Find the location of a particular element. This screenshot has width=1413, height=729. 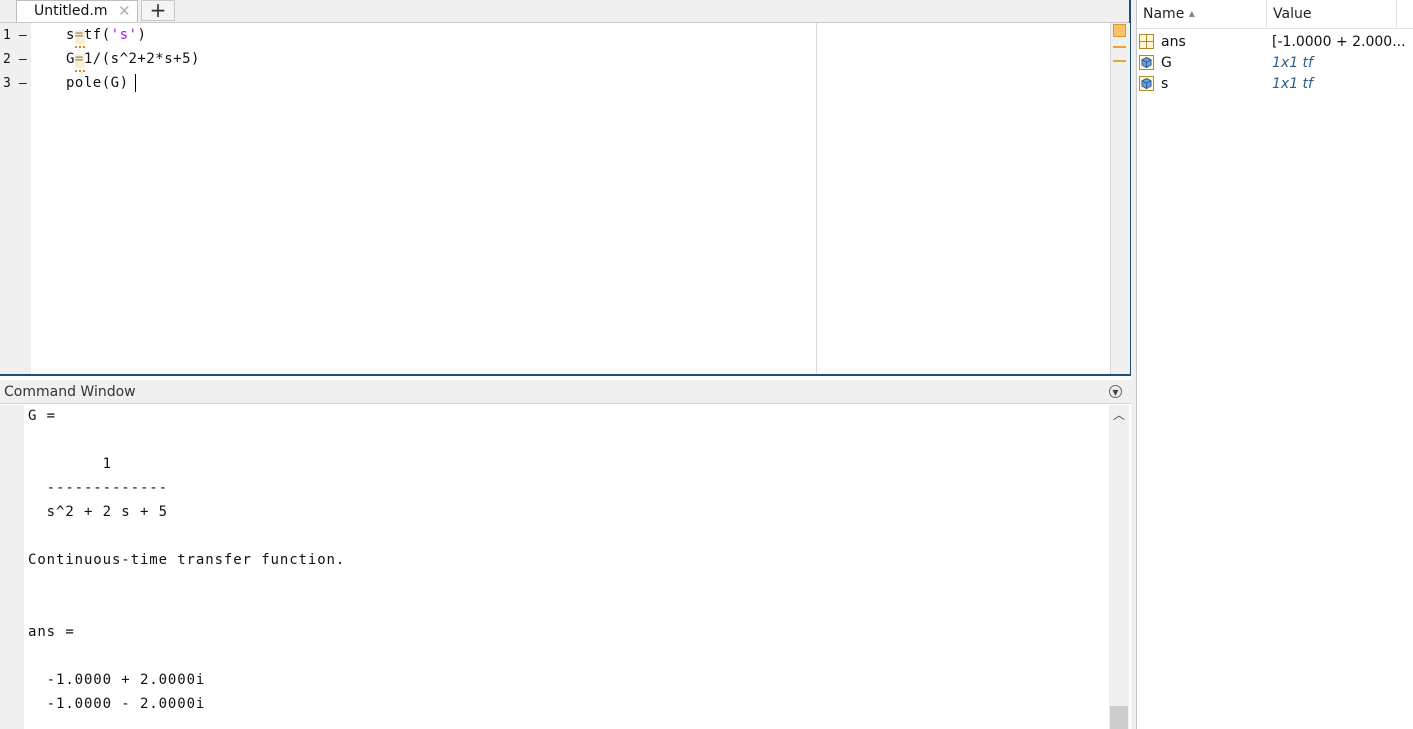

line-number: 3 is located at coordinates (7, 83).